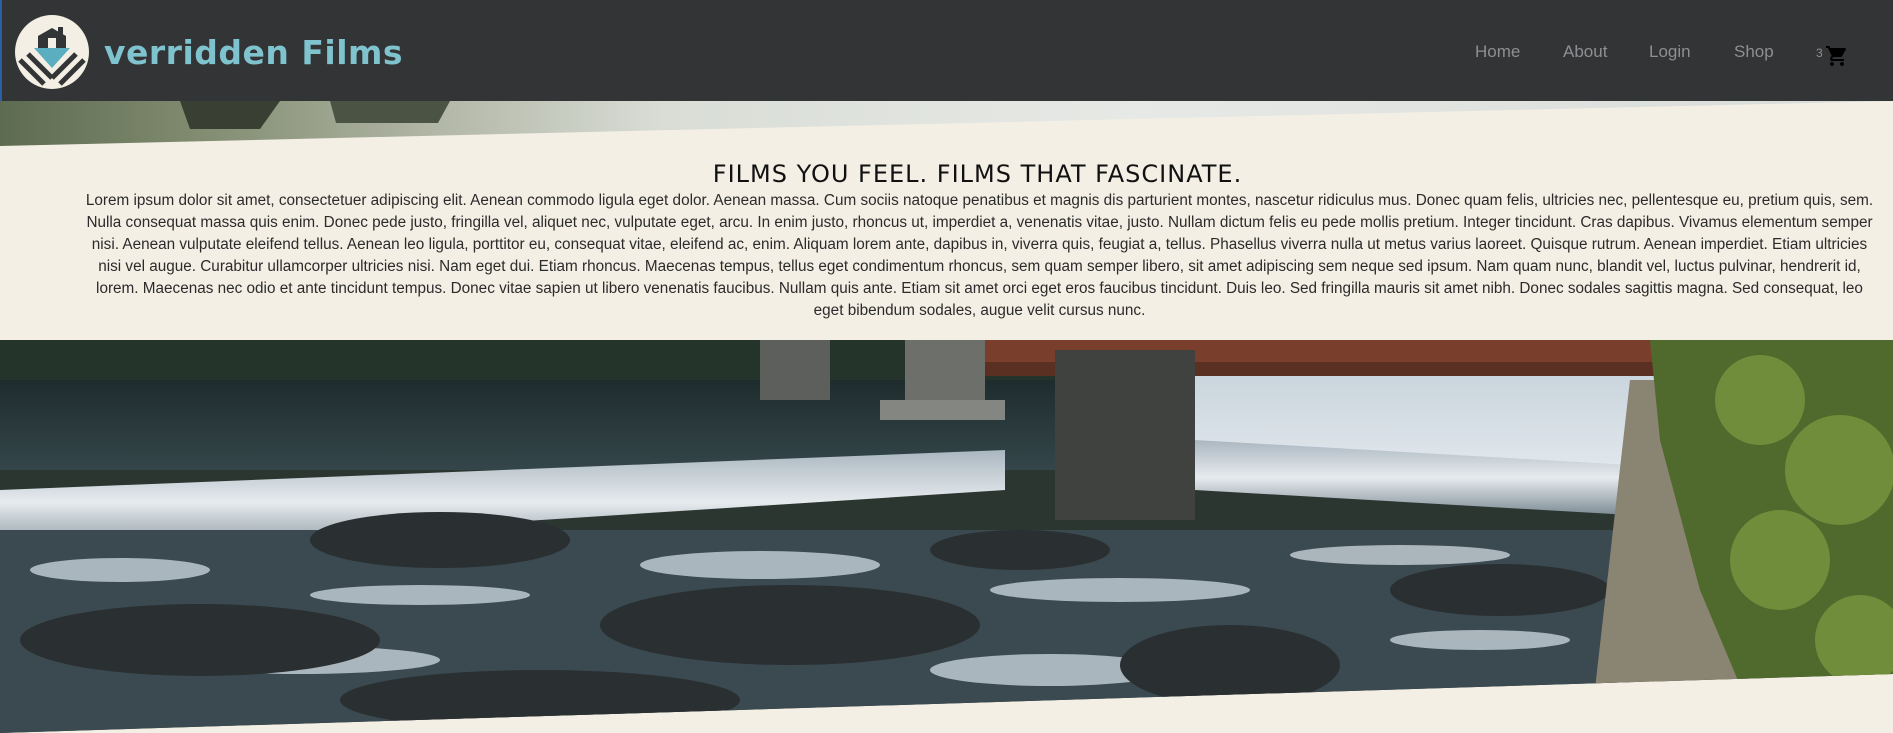  I want to click on tree-silhouette, so click(390, 112).